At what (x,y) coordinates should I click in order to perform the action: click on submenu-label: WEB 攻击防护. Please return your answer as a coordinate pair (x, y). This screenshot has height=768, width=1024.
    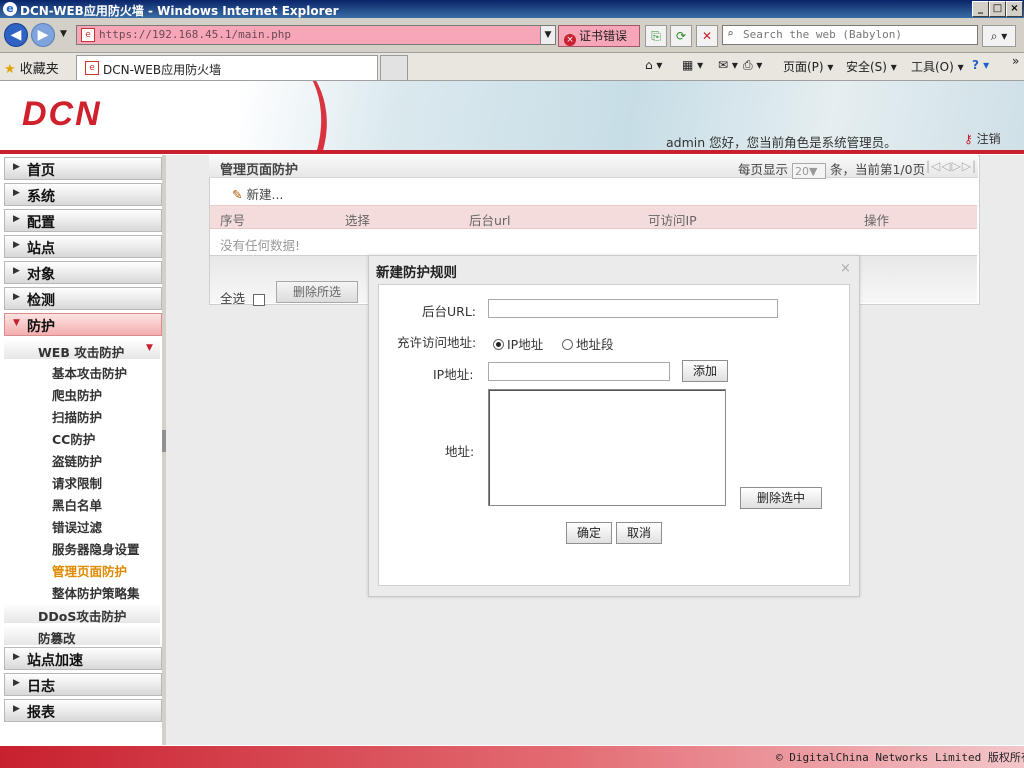
    Looking at the image, I should click on (81, 352).